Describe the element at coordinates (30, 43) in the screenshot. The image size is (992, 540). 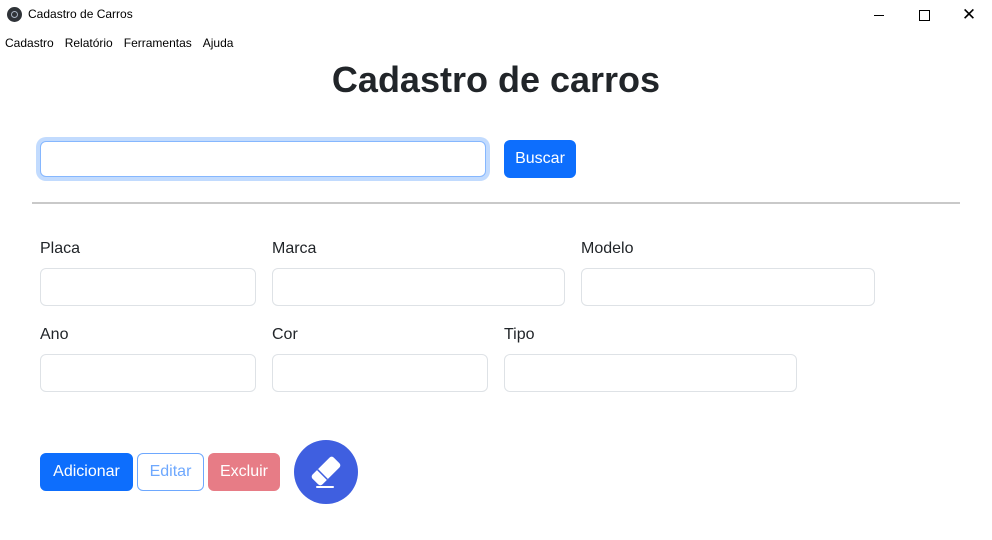
I see `menu-item-cadastro: Cadastro` at that location.